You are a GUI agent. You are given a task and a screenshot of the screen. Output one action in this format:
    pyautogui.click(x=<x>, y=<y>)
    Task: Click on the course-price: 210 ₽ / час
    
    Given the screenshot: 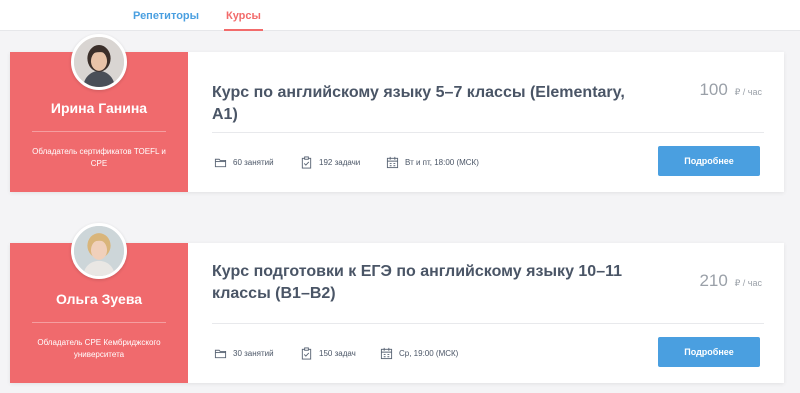 What is the action you would take?
    pyautogui.click(x=730, y=281)
    